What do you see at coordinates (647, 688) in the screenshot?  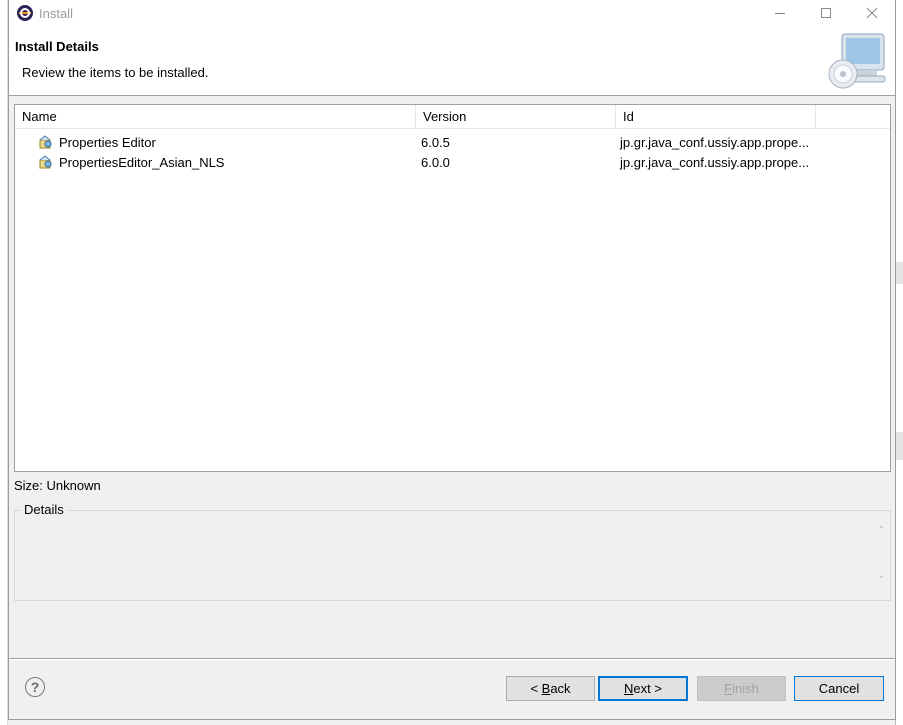 I see `next-button-label: ext >` at bounding box center [647, 688].